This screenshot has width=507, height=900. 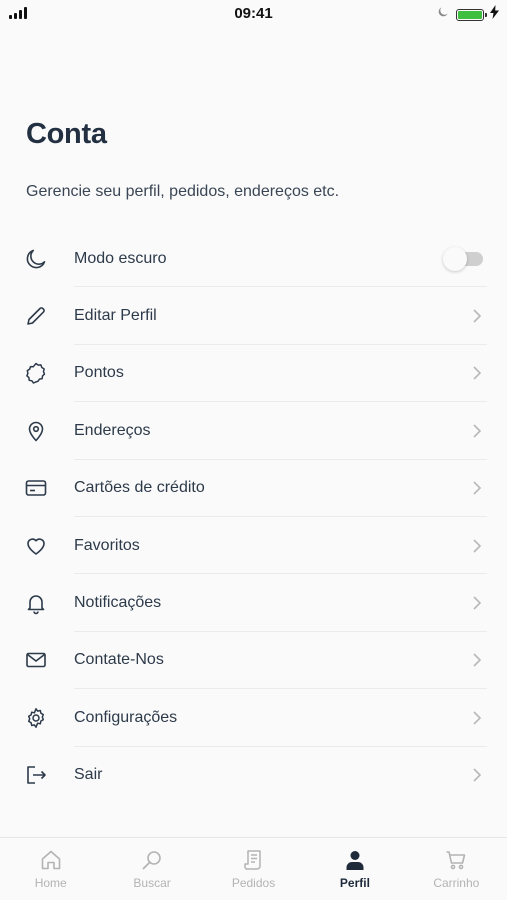 What do you see at coordinates (36, 488) in the screenshot?
I see `credit-card-icon` at bounding box center [36, 488].